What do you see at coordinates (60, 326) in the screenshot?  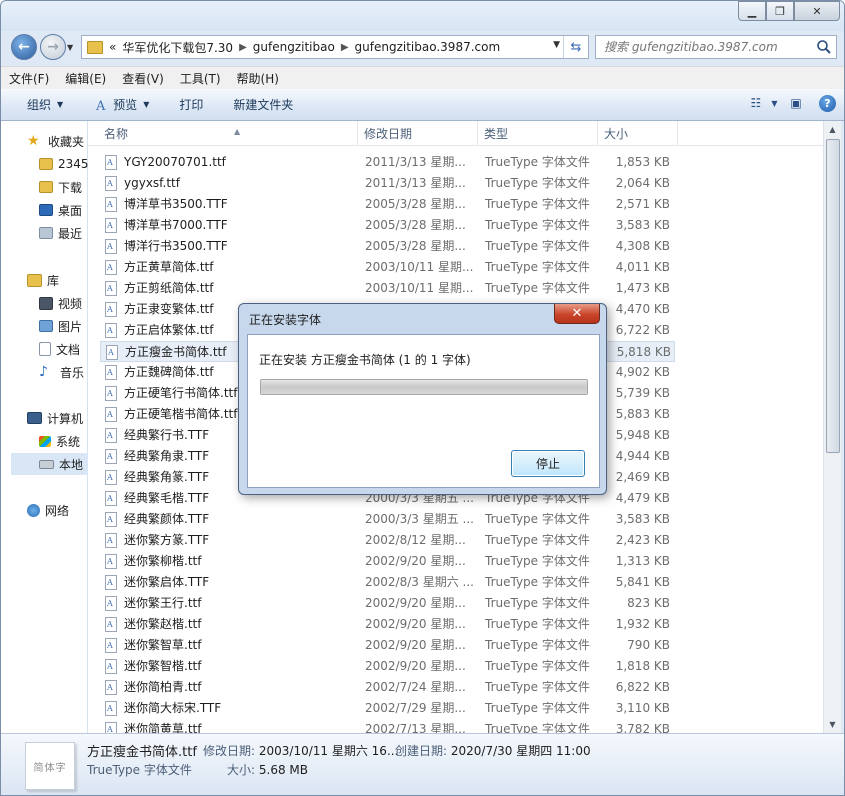 I see `nav-lib-pictures: 图片` at bounding box center [60, 326].